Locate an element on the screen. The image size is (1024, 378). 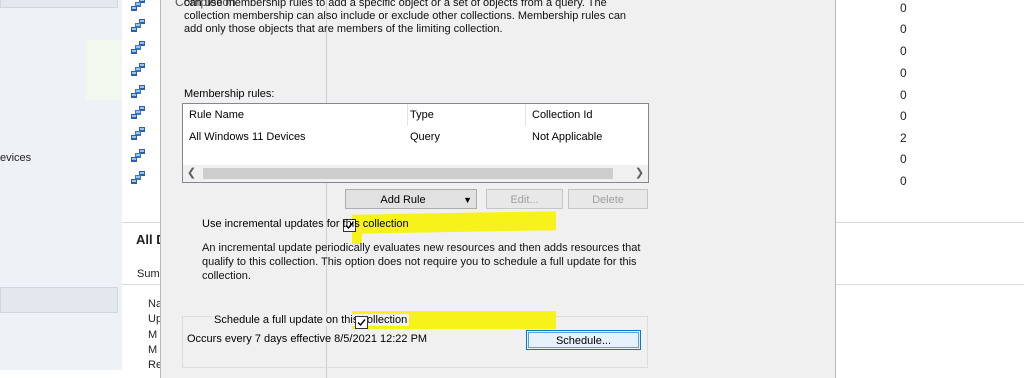
scrollbar-thumb is located at coordinates (408, 173).